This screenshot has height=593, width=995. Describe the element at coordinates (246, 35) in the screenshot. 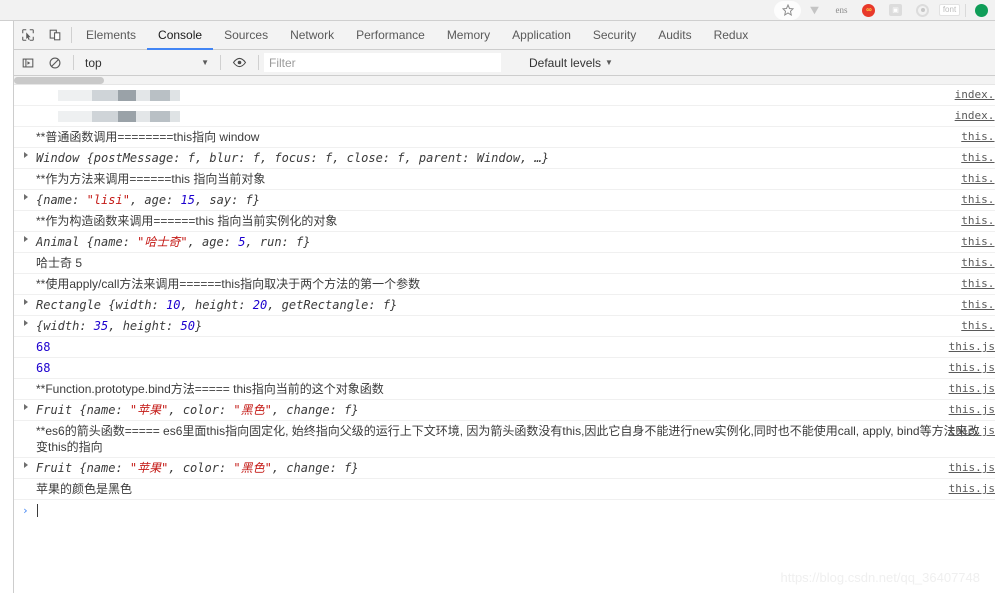

I see `tab-sources: Sources` at that location.